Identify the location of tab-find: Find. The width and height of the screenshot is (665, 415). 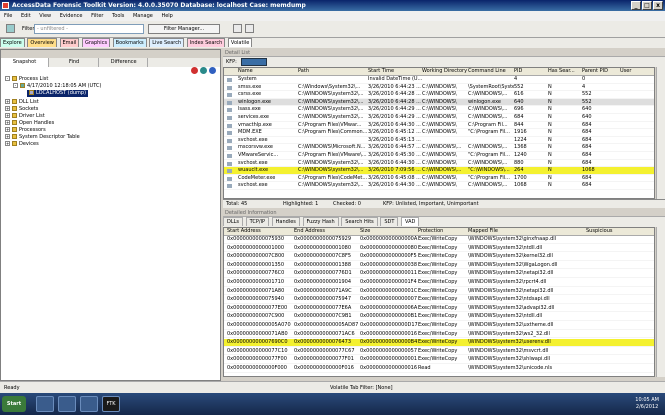
(75, 62).